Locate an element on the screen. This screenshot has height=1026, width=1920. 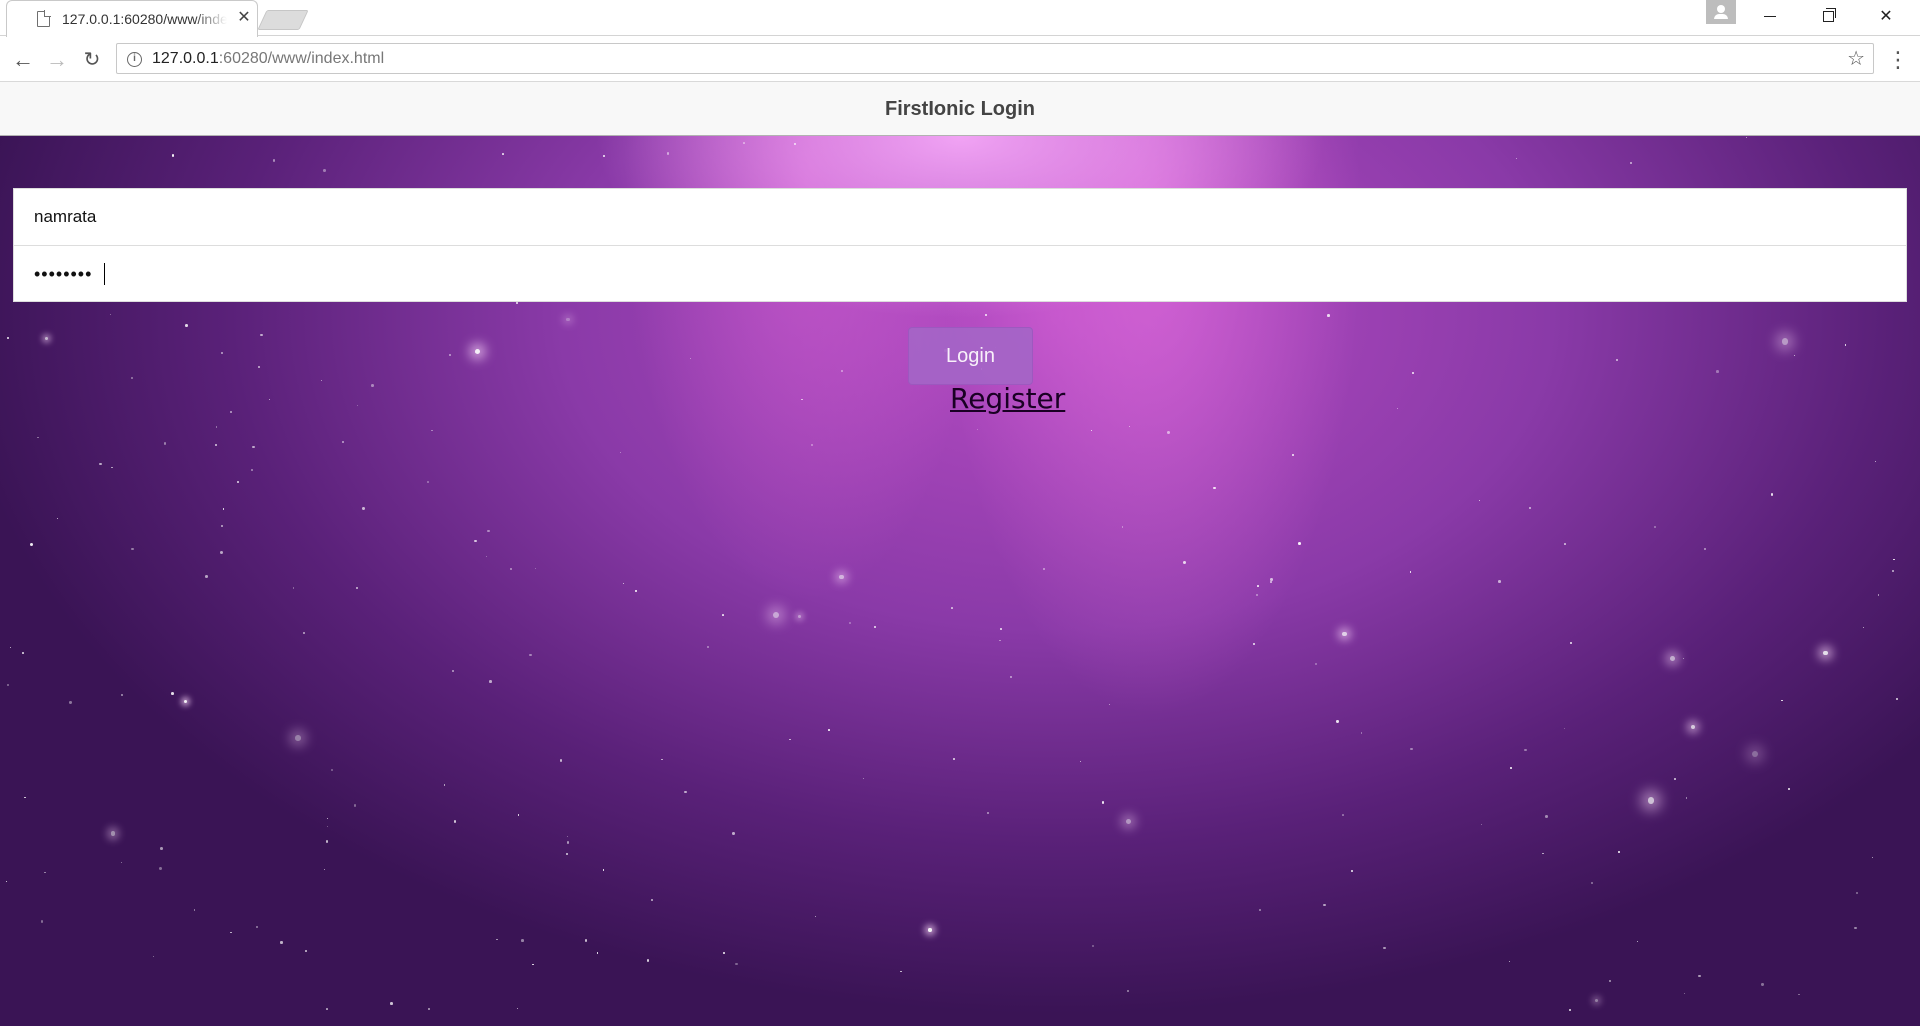
url-text: 127.0.0.1:60280/www/index.html is located at coordinates (268, 59).